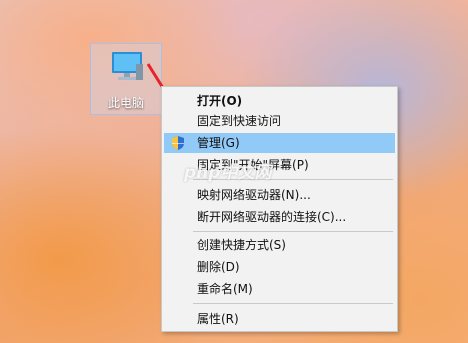  Describe the element at coordinates (279, 101) in the screenshot. I see `menu-item-open: 打开(O)` at that location.